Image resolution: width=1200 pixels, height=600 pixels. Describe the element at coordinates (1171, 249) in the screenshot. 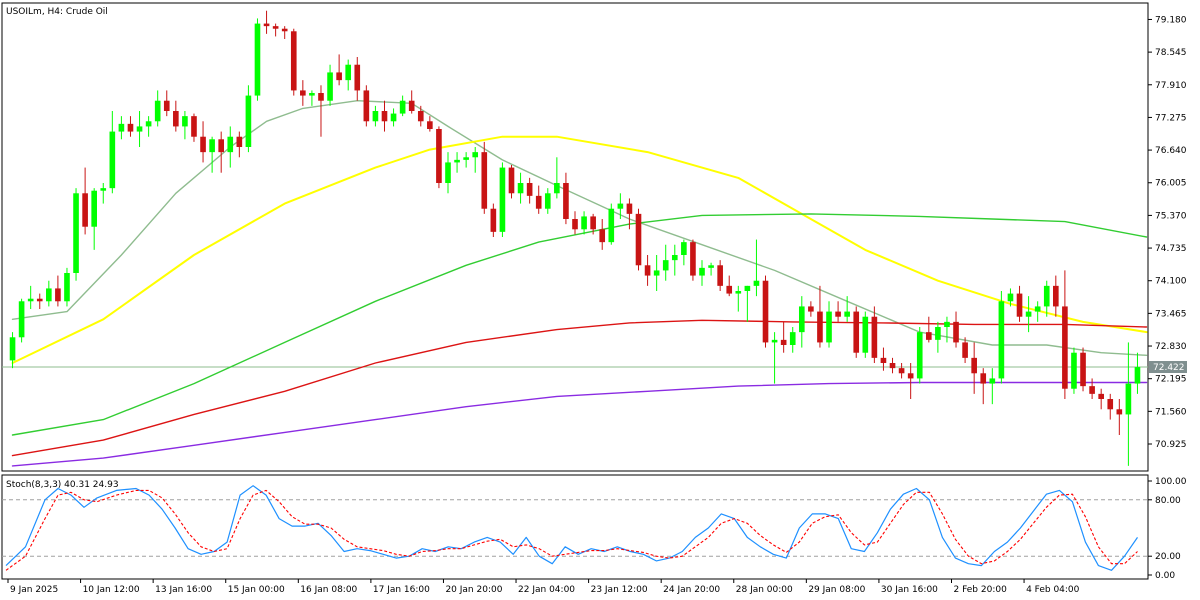

I see `price-tick-label: 74.735` at that location.